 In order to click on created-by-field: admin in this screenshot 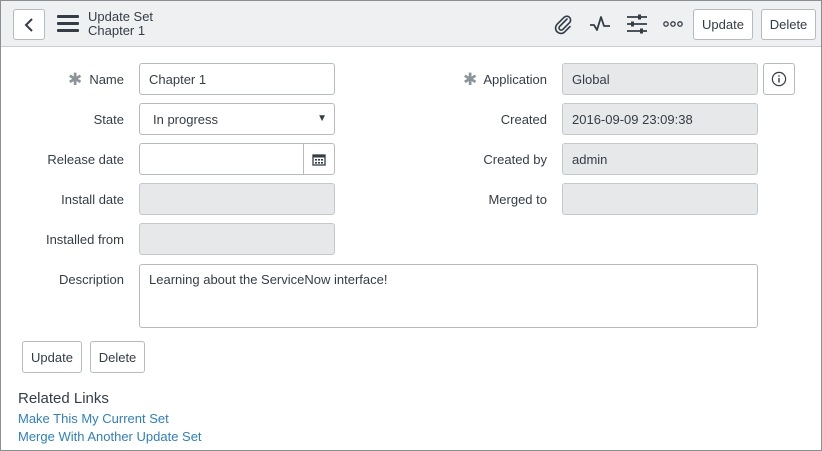, I will do `click(660, 159)`.